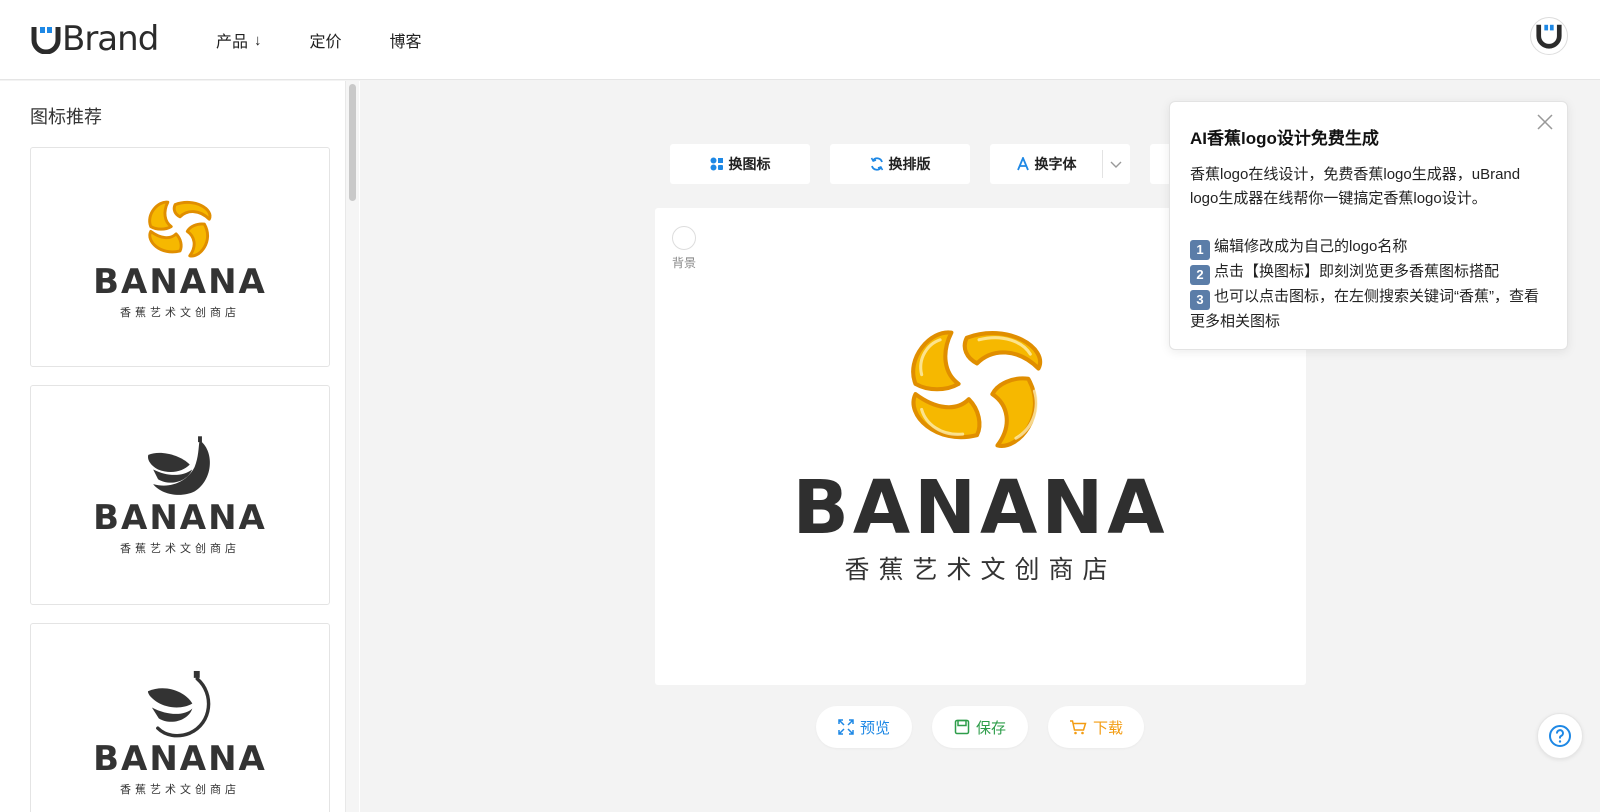 The image size is (1600, 812). I want to click on tips-step-3: 3 也可以点击图标，在左侧搜索关键词“香蕉”，查看更多相关图标, so click(1368, 309).